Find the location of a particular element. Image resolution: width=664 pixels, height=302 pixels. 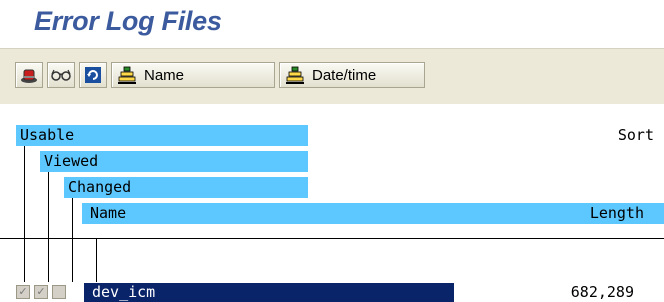

file-length: 682,289 is located at coordinates (602, 292).